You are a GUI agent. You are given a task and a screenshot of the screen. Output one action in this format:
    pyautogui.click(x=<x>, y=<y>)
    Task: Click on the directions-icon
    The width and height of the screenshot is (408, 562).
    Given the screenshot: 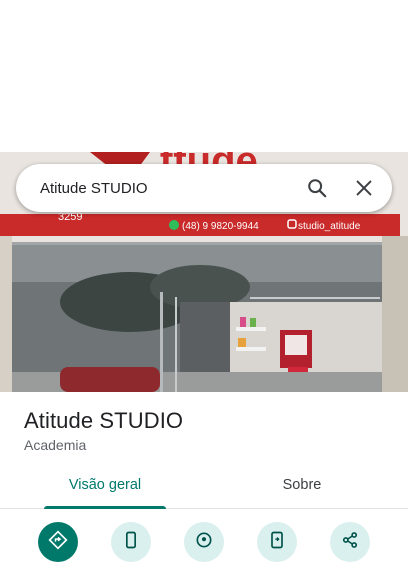 What is the action you would take?
    pyautogui.click(x=58, y=540)
    